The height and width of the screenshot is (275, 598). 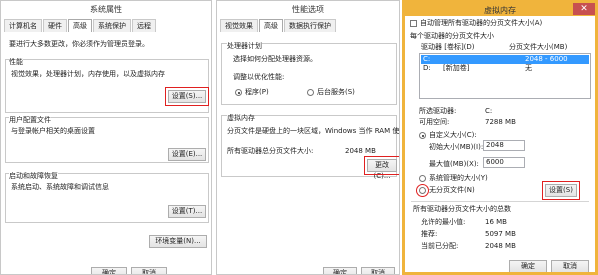 What do you see at coordinates (438, 111) in the screenshot?
I see `selected-drive-label: 所选驱动器:` at bounding box center [438, 111].